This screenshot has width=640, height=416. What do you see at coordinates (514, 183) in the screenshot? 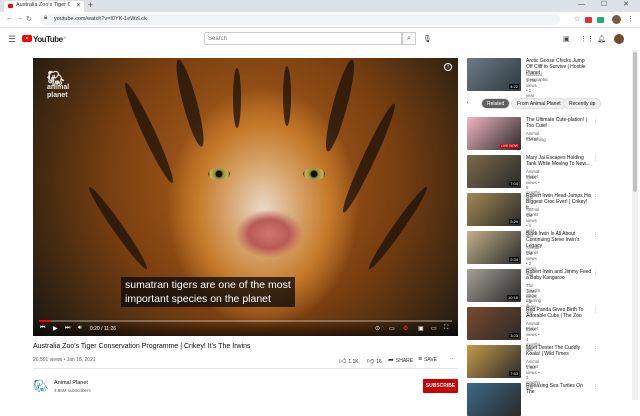
I see `duration-badge: 7:04` at bounding box center [514, 183].